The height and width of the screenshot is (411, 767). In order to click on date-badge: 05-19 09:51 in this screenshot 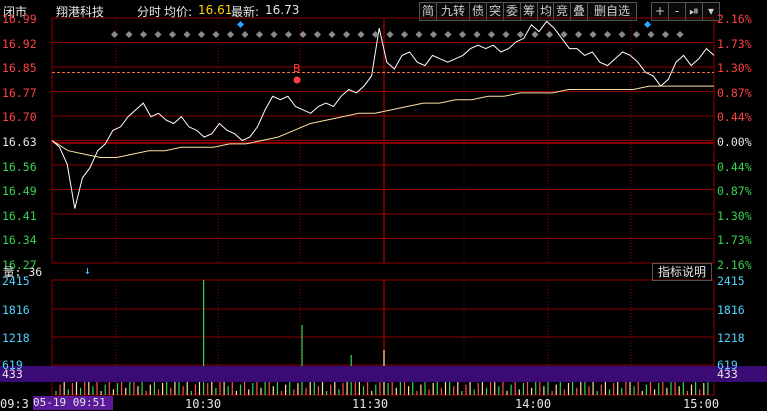, I will do `click(73, 403)`.